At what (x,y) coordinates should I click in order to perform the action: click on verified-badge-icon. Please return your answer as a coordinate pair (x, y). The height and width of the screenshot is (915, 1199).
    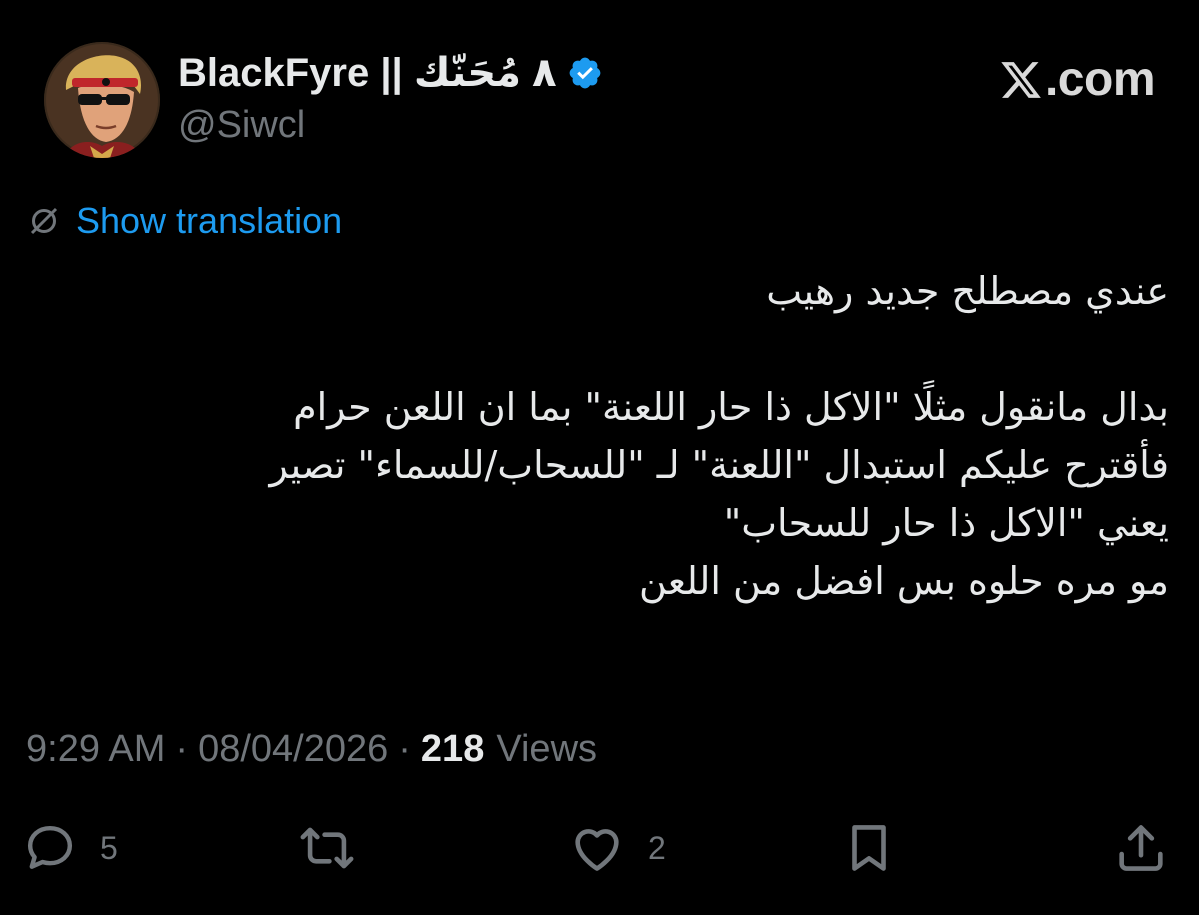
    Looking at the image, I should click on (585, 73).